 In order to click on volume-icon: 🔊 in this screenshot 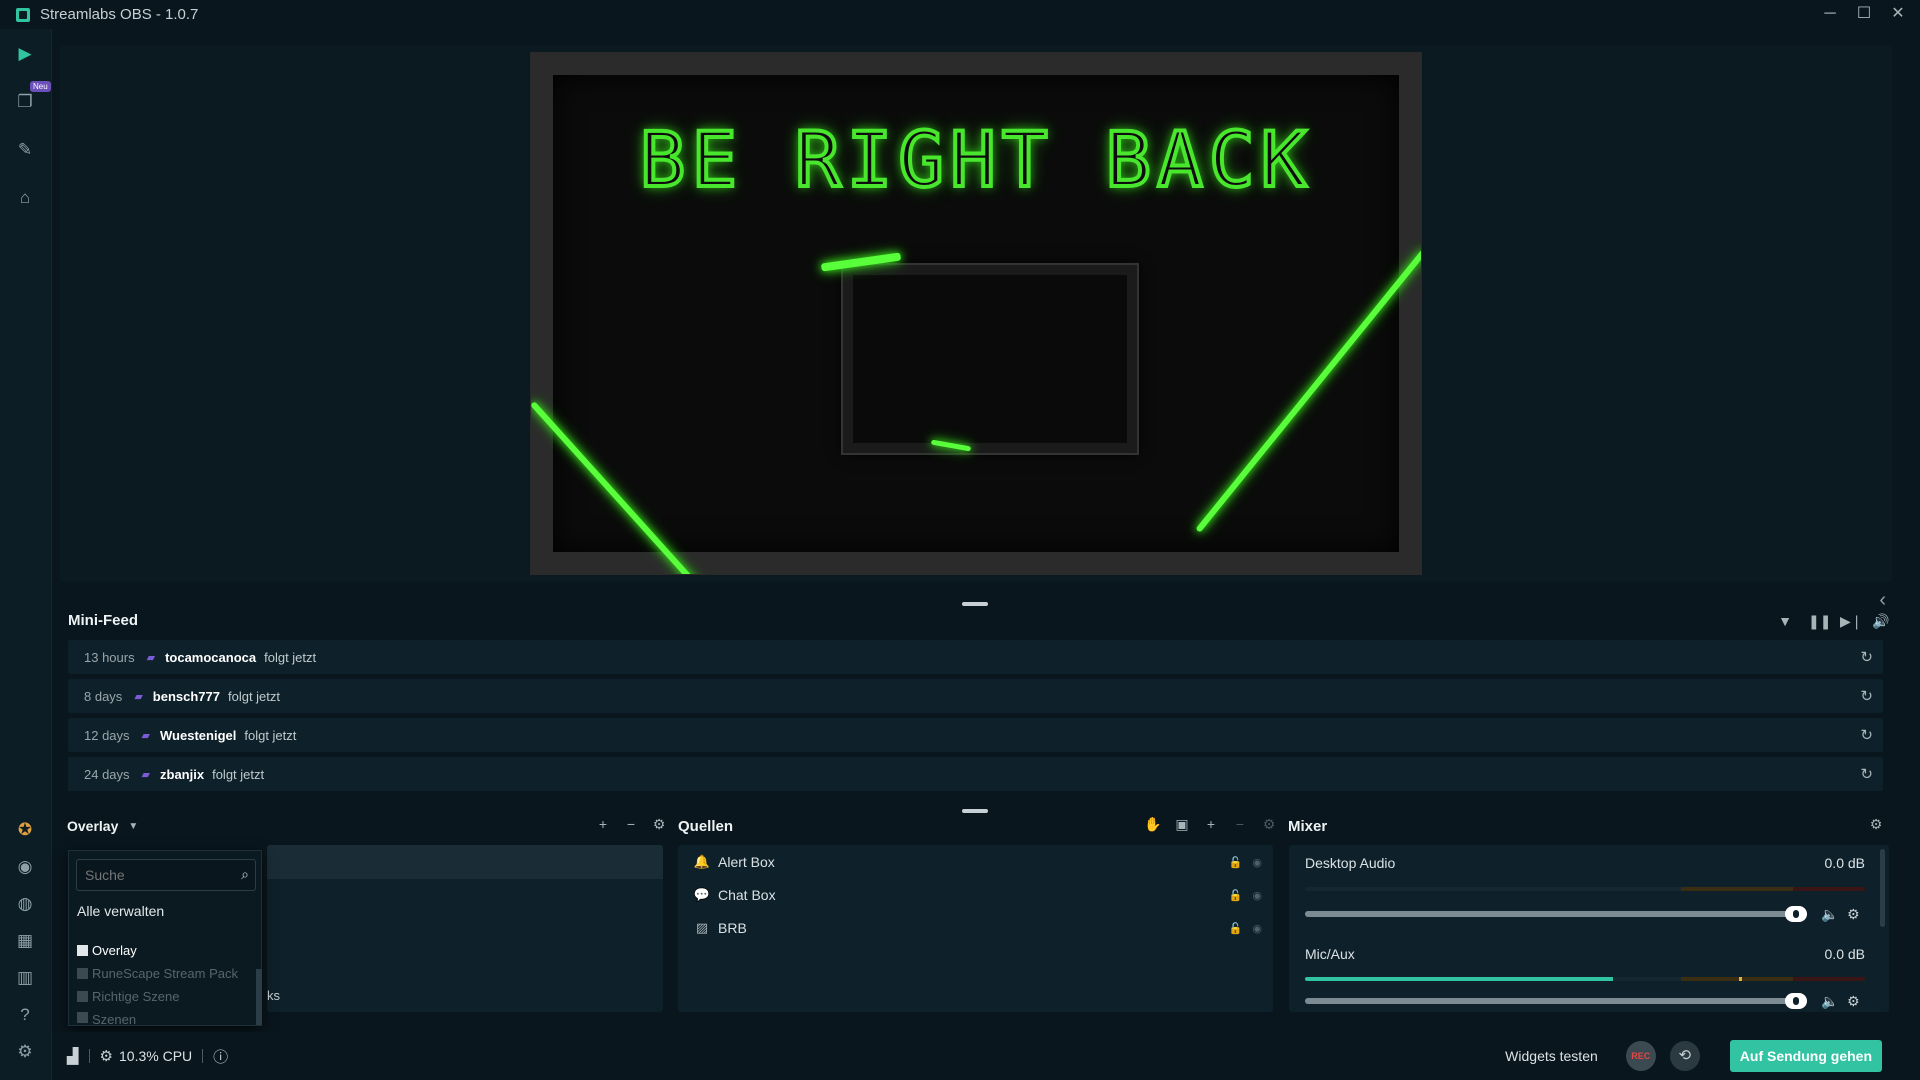, I will do `click(1881, 621)`.